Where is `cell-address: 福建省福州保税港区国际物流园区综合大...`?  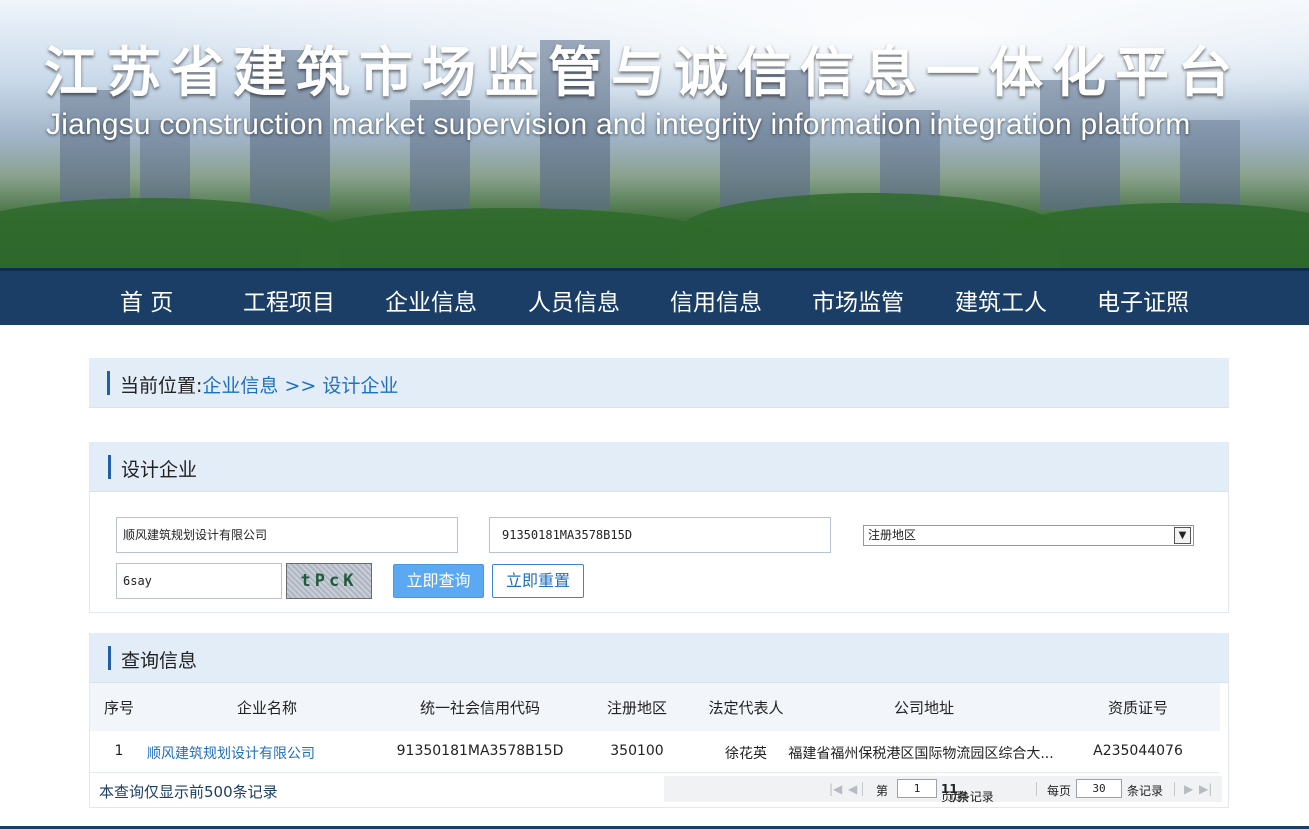
cell-address: 福建省福州保税港区国际物流园区综合大... is located at coordinates (921, 754).